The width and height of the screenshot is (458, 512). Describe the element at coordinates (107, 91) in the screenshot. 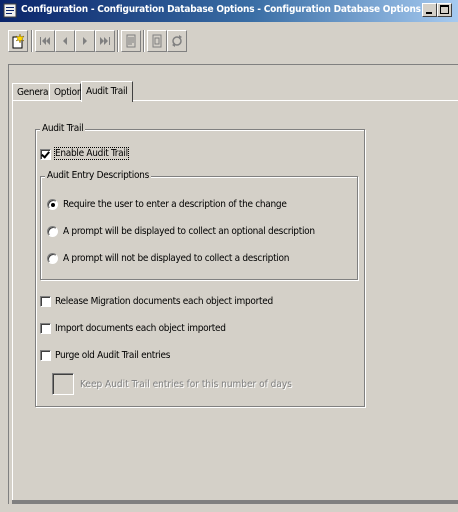

I see `tab-audit-trail: Audit Trail` at that location.